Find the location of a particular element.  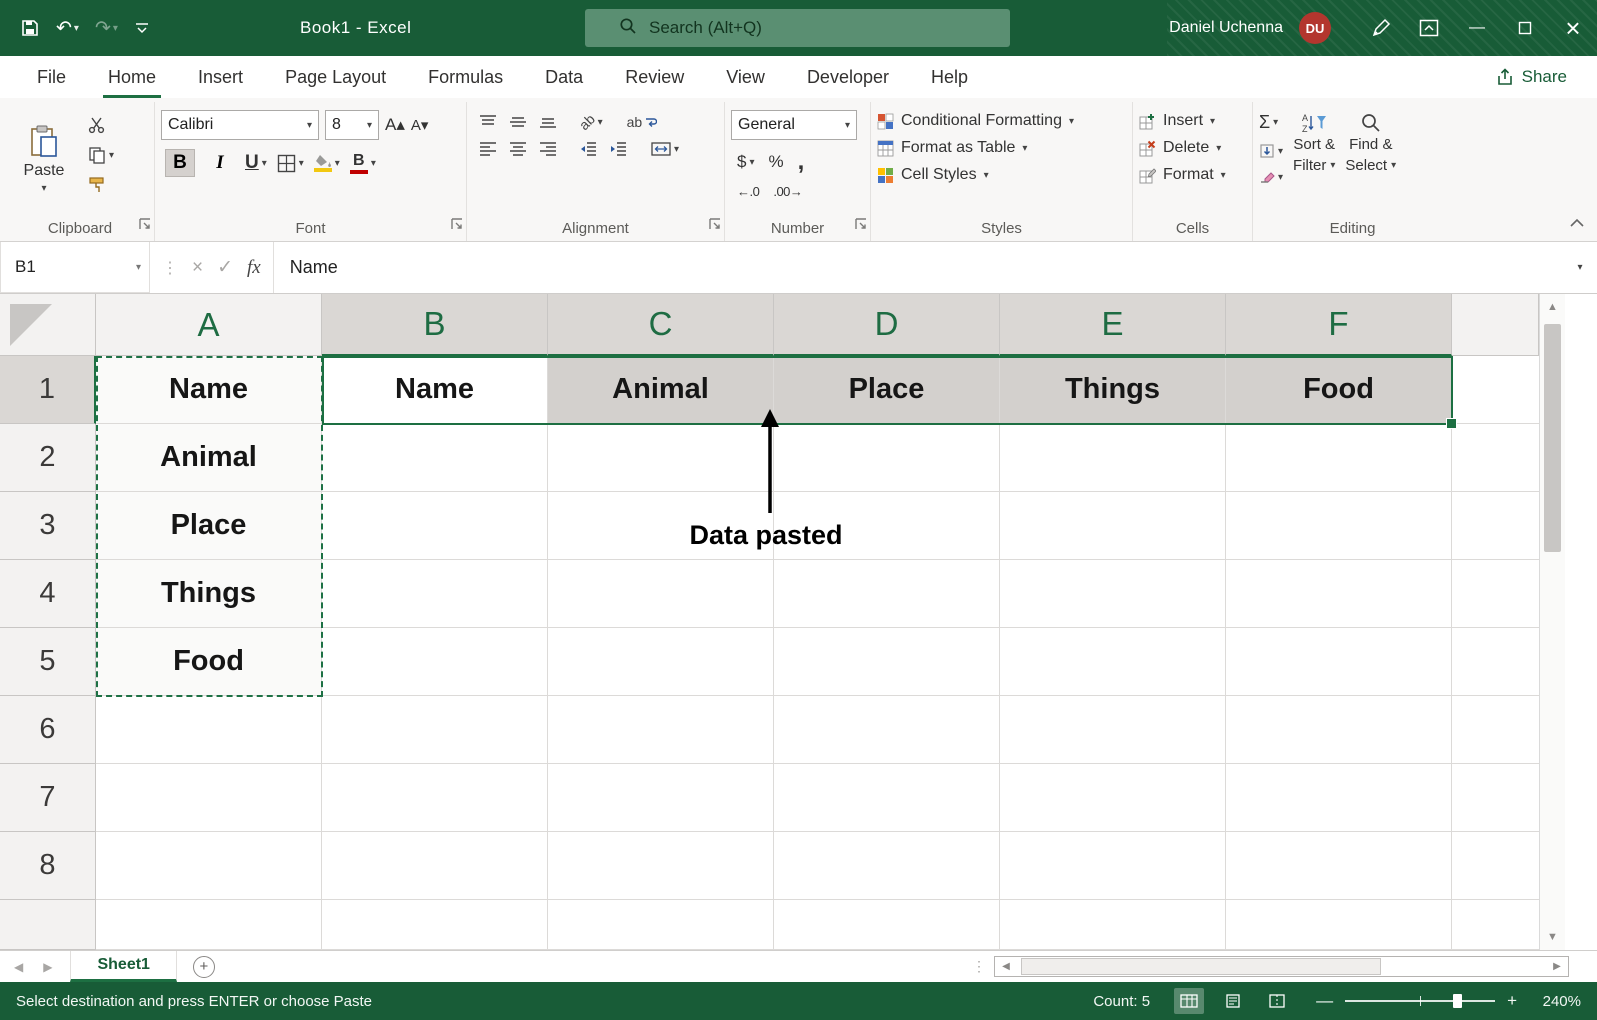

clipboard-dialog-launcher-icon is located at coordinates (145, 226).